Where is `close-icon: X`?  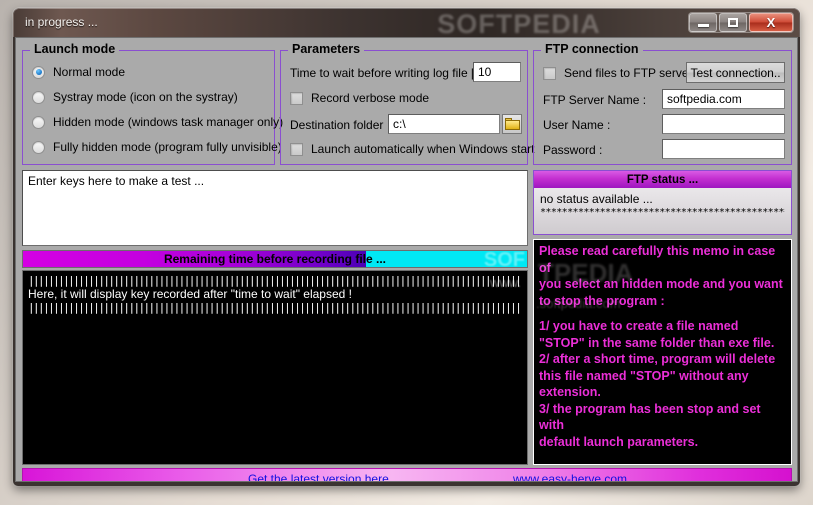
close-icon: X is located at coordinates (771, 22).